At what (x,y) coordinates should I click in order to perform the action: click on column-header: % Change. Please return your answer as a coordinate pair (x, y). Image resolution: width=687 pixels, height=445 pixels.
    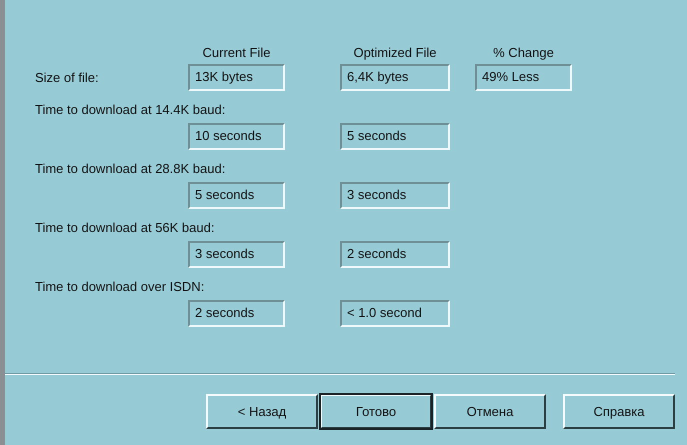
    Looking at the image, I should click on (523, 53).